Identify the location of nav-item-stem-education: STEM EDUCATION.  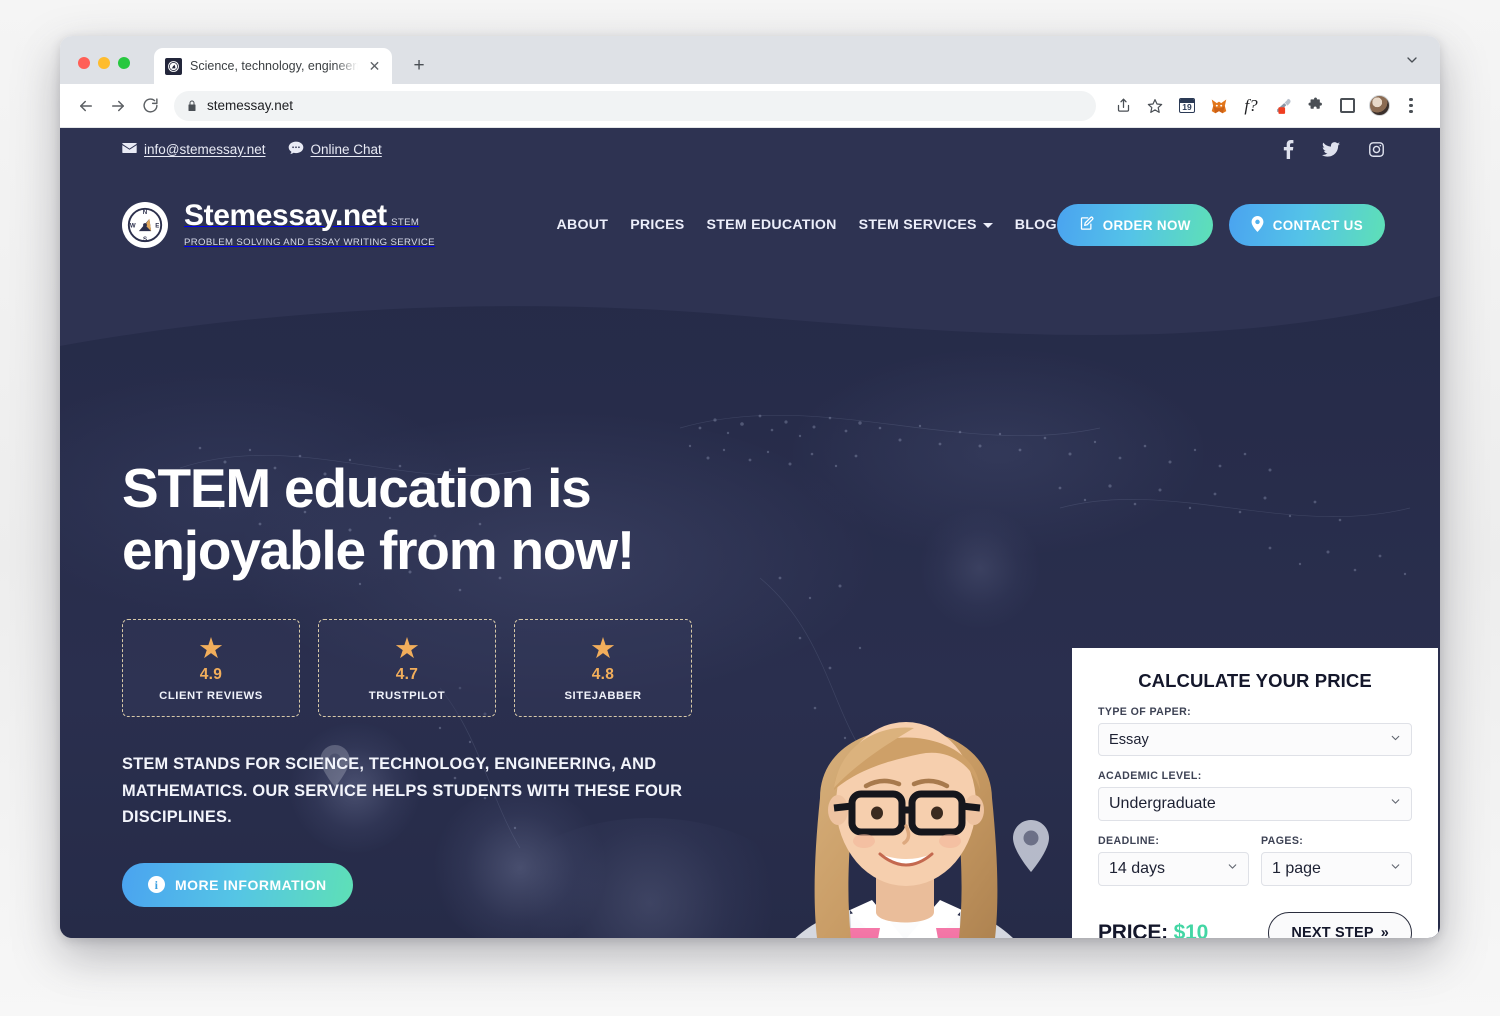
(772, 225).